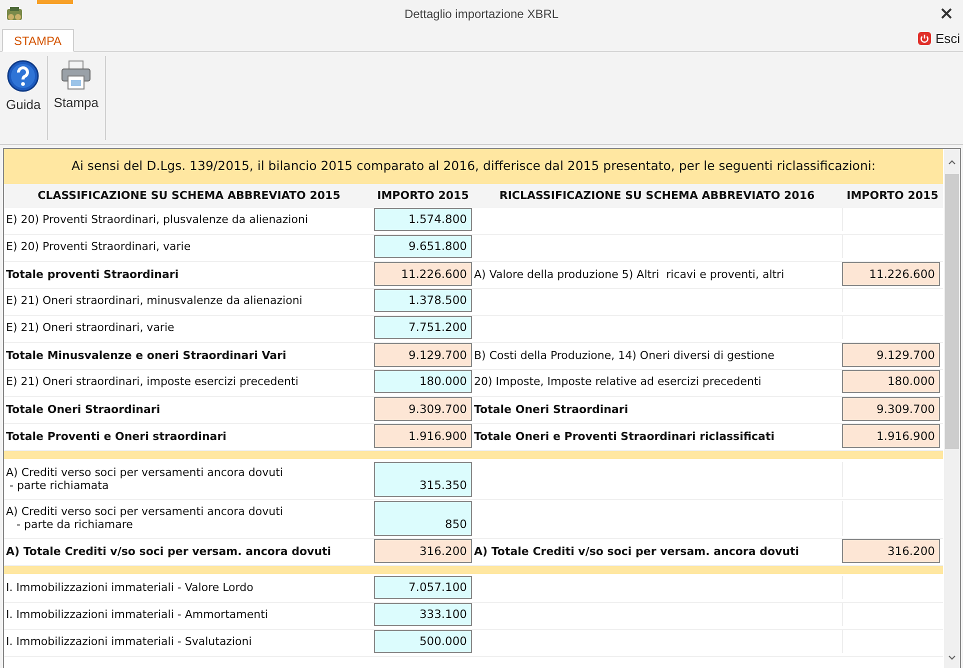 The image size is (963, 668). What do you see at coordinates (617, 382) in the screenshot?
I see `row-label: 20) Imposte, Imposte relative ad esercizi precedenti` at bounding box center [617, 382].